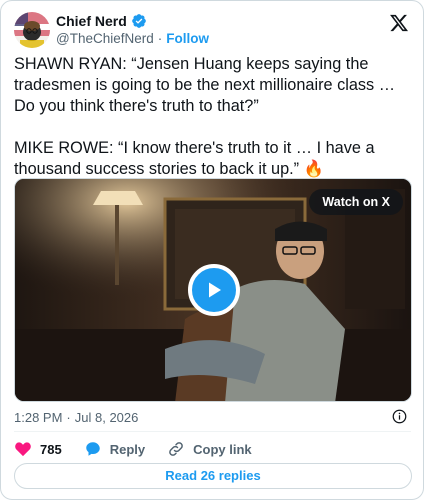 This screenshot has height=500, width=424. I want to click on author-handle-row: @TheChiefNerd · Follow, so click(132, 38).